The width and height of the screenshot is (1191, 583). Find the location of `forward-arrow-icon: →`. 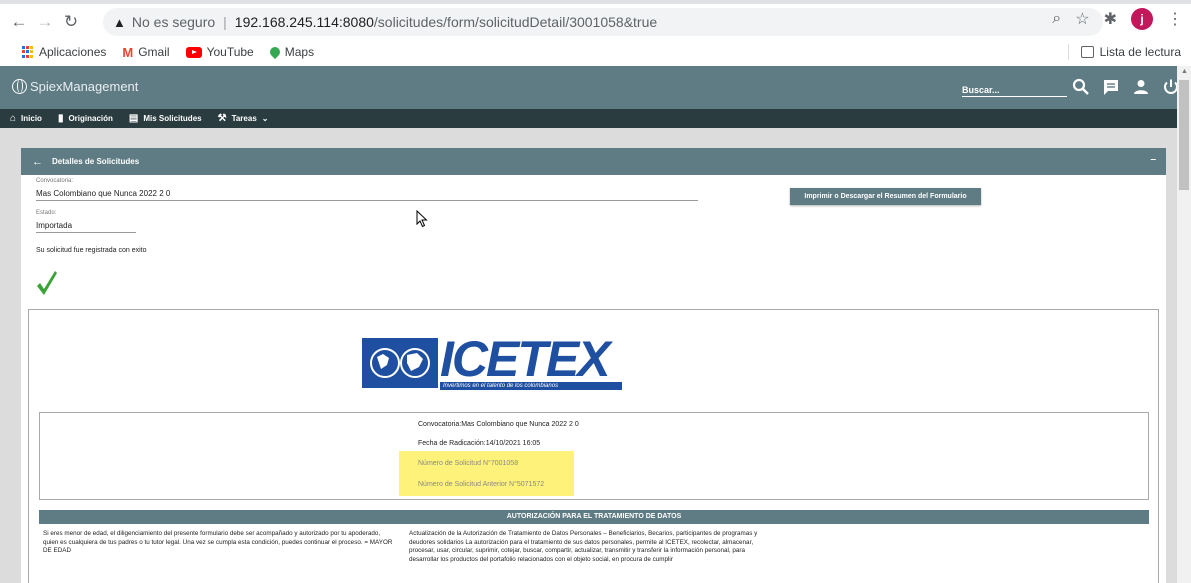

forward-arrow-icon: → is located at coordinates (45, 22).